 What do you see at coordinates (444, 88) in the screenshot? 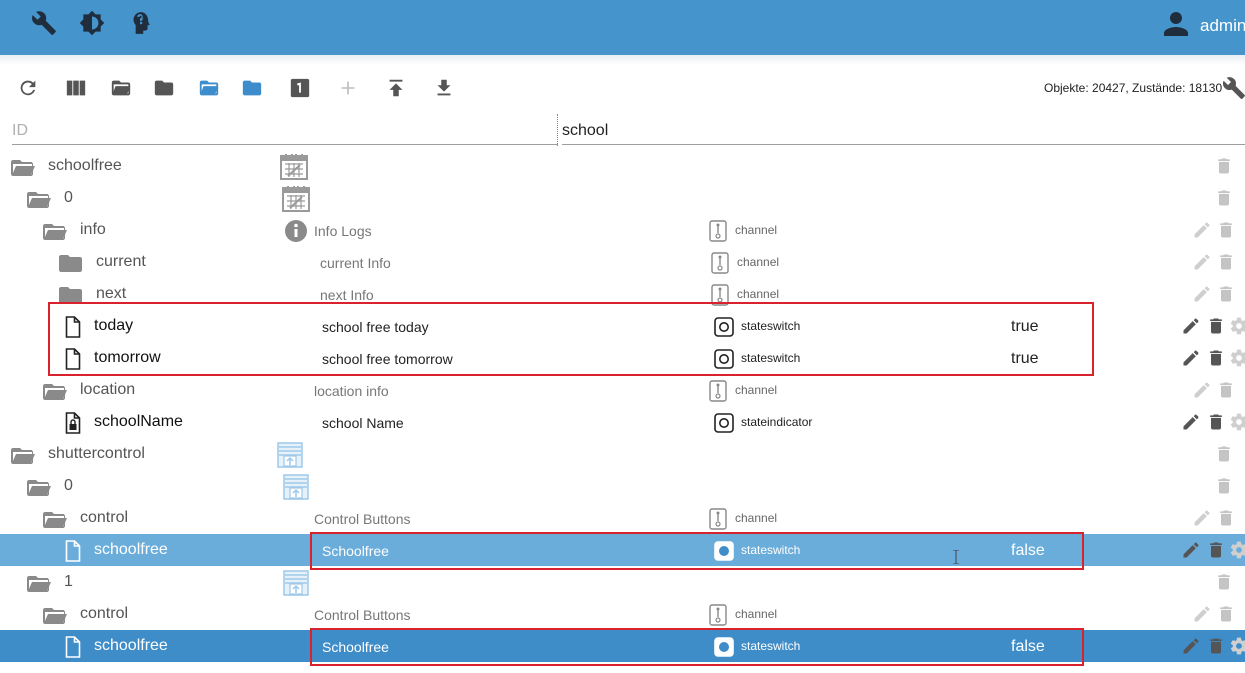
I see `download-icon` at bounding box center [444, 88].